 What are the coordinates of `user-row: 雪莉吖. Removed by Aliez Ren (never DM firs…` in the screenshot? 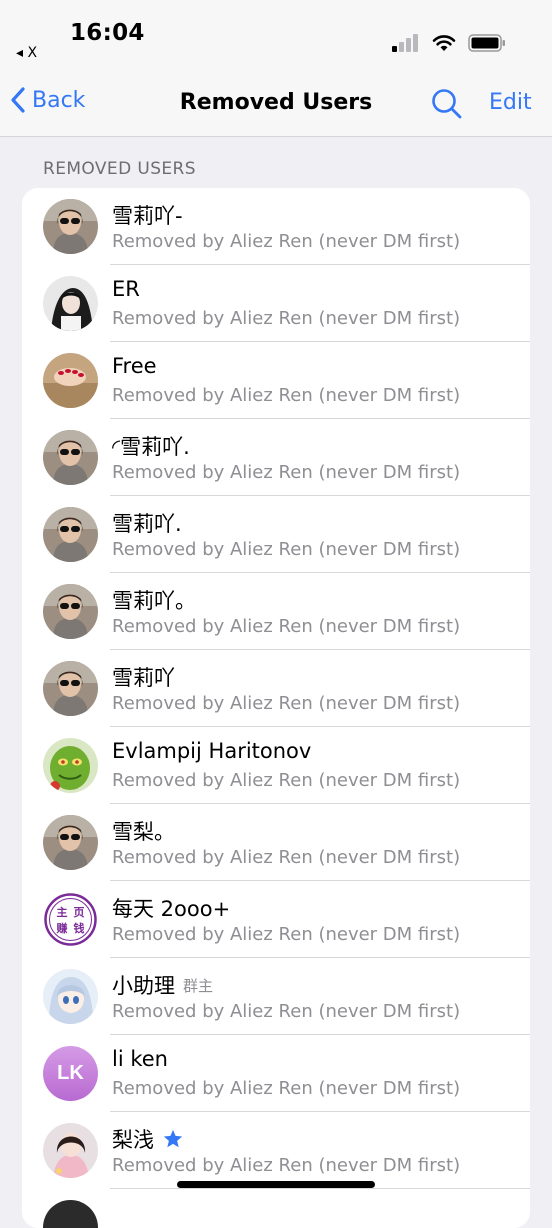 It's located at (276, 534).